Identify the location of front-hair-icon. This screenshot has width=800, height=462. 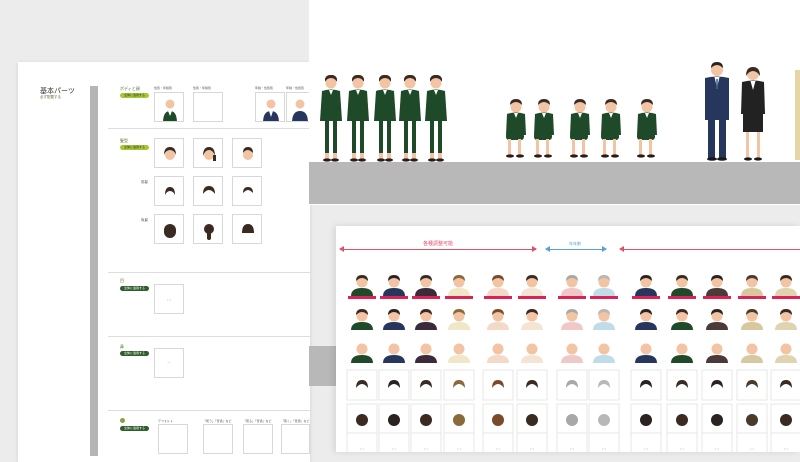
(209, 190).